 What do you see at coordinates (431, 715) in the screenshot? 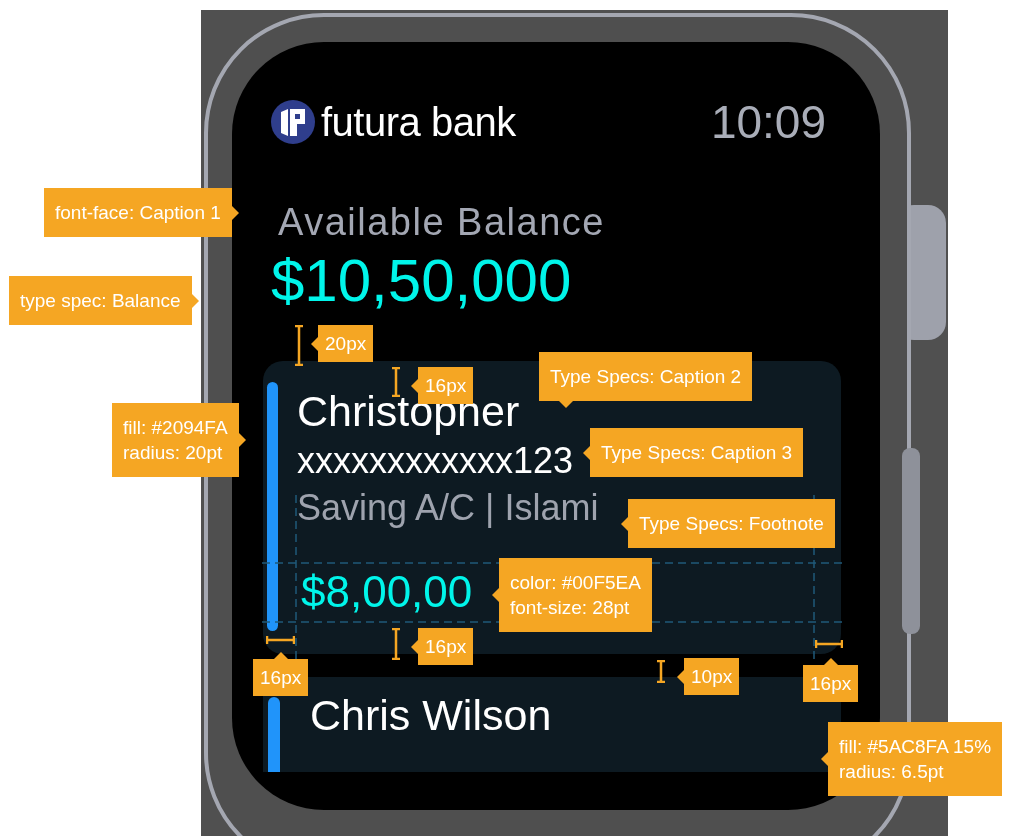
I see `account-holder-name: Chris Wilson` at bounding box center [431, 715].